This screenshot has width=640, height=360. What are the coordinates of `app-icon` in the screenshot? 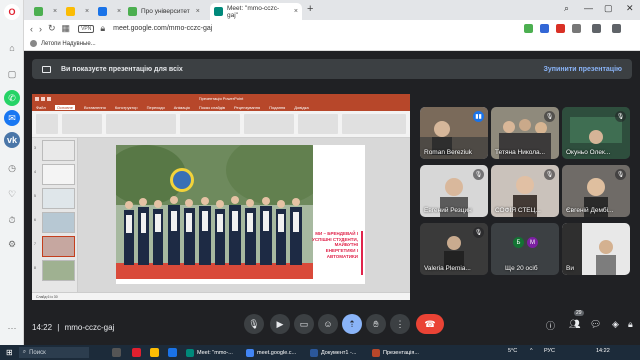 It's located at (172, 352).